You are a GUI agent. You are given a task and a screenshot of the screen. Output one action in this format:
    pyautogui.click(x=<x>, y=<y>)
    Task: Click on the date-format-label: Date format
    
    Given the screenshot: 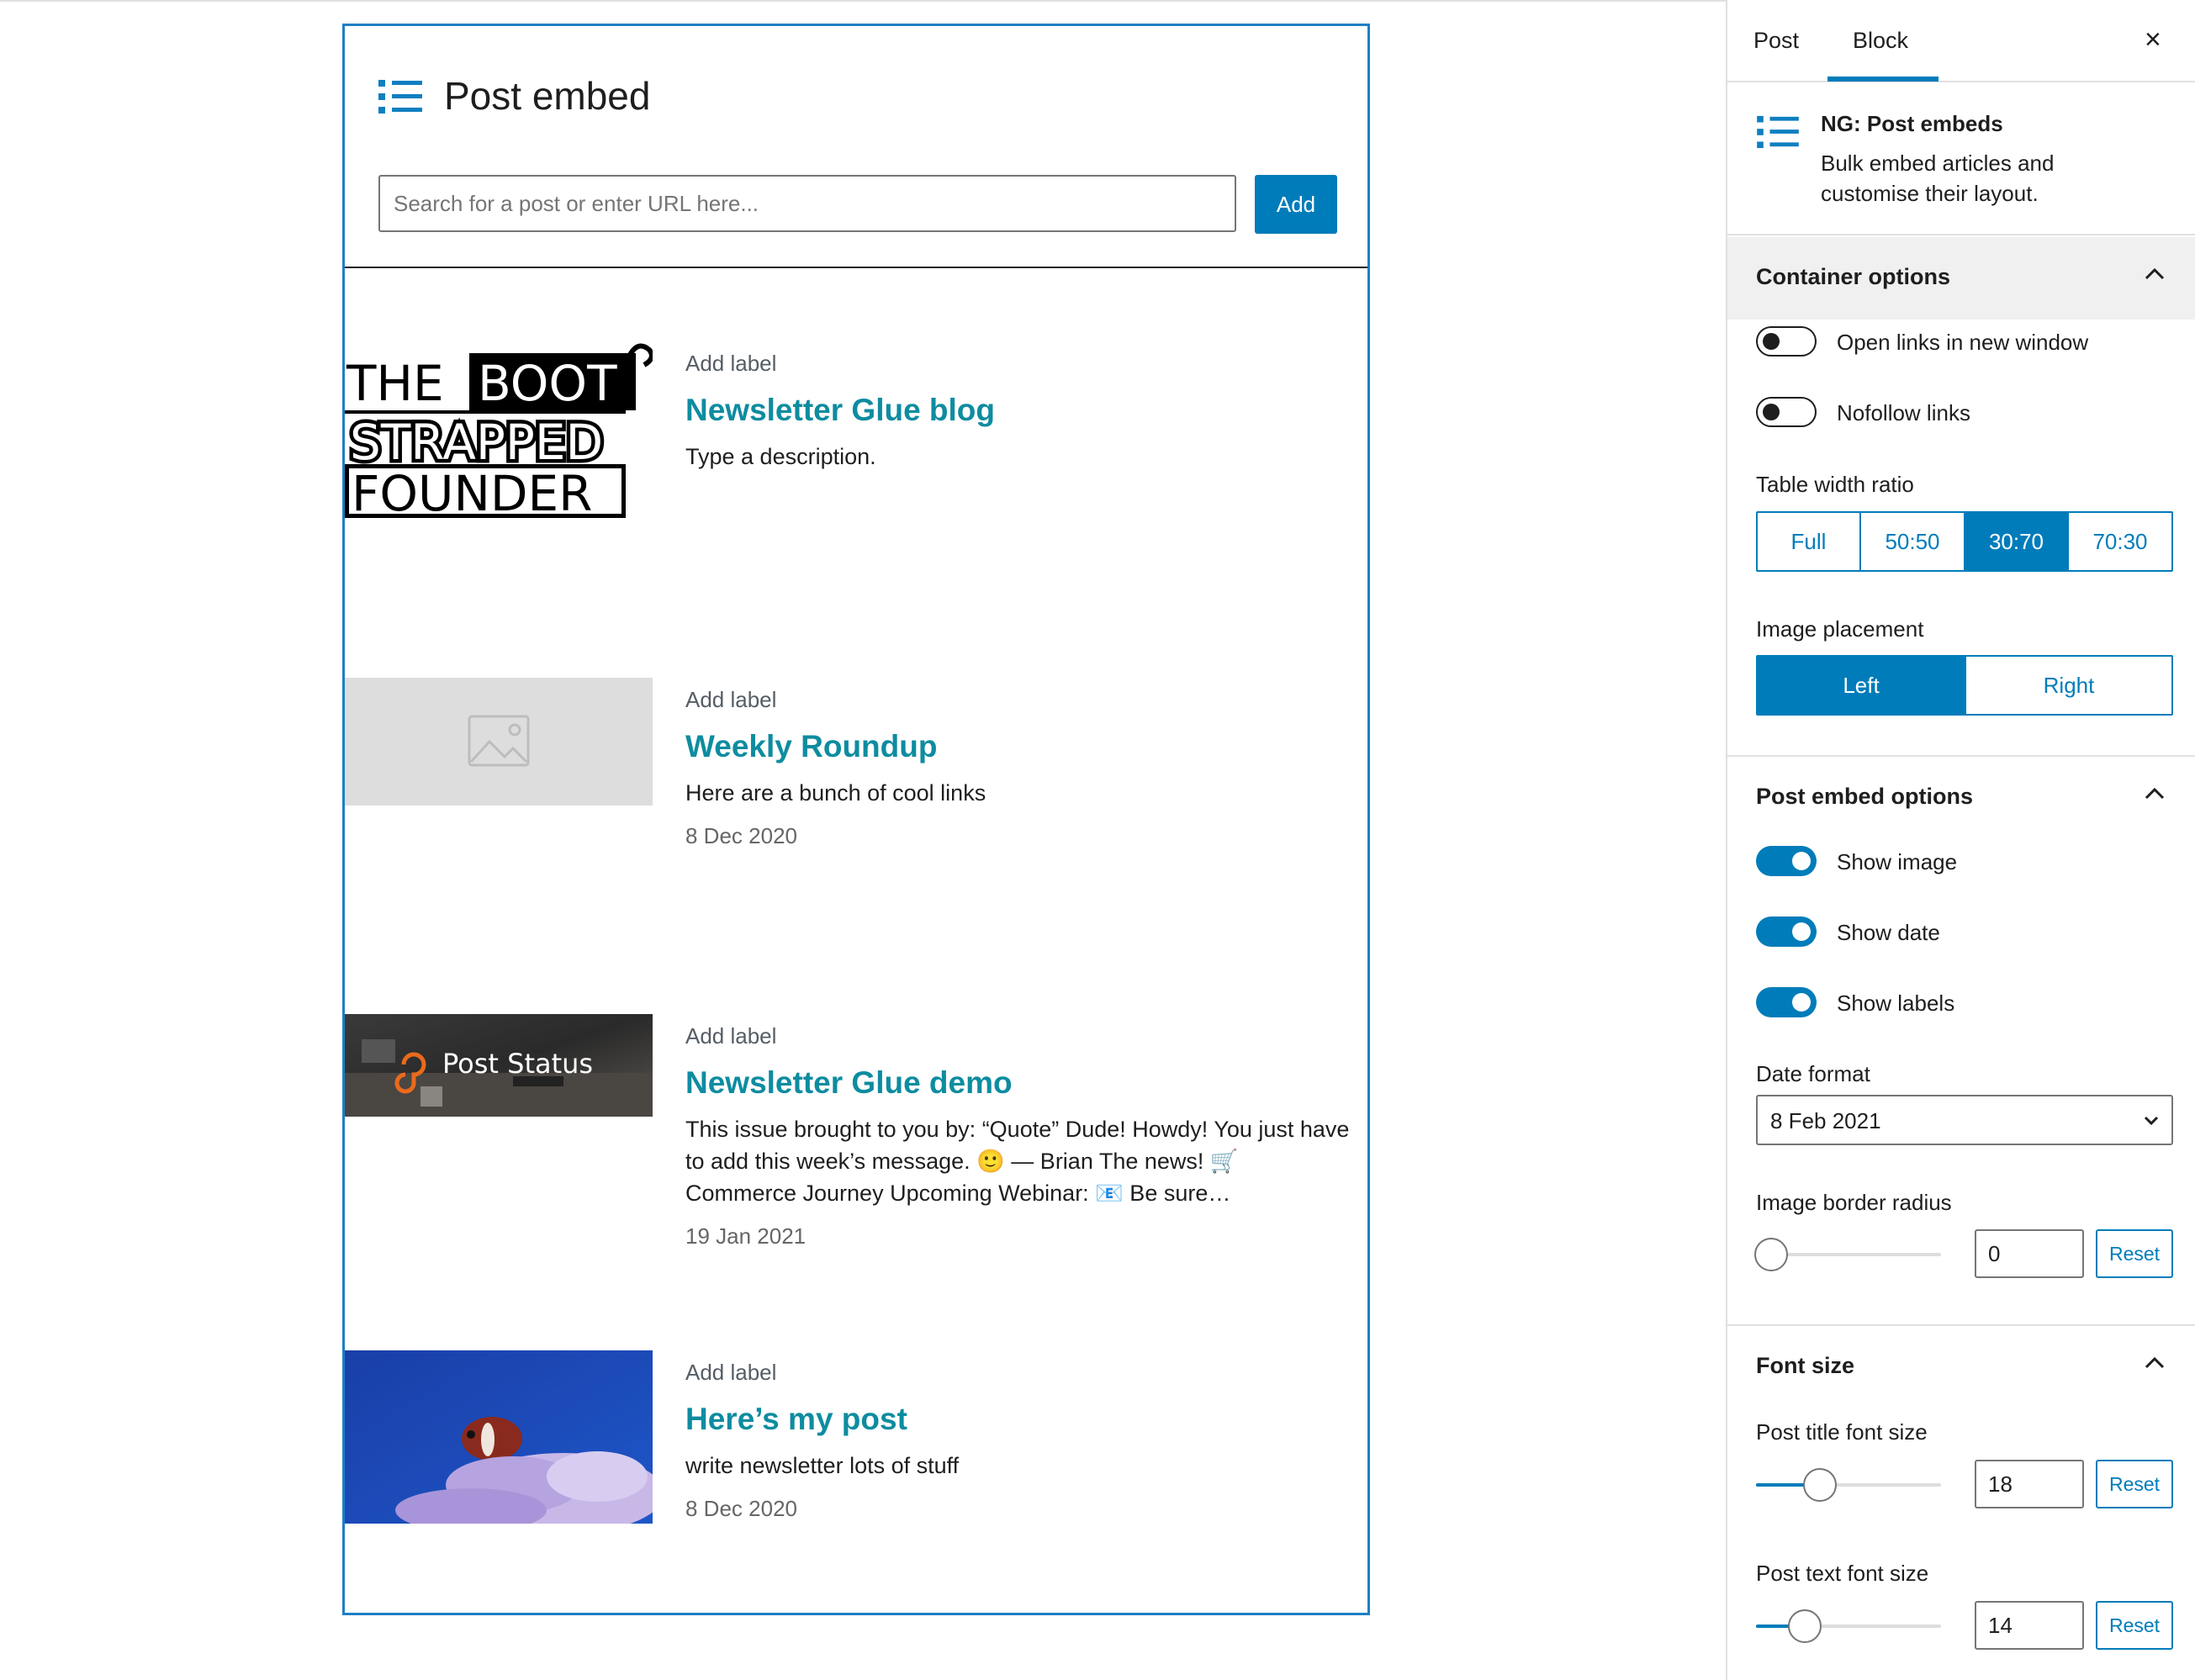 What is the action you would take?
    pyautogui.click(x=1813, y=1073)
    